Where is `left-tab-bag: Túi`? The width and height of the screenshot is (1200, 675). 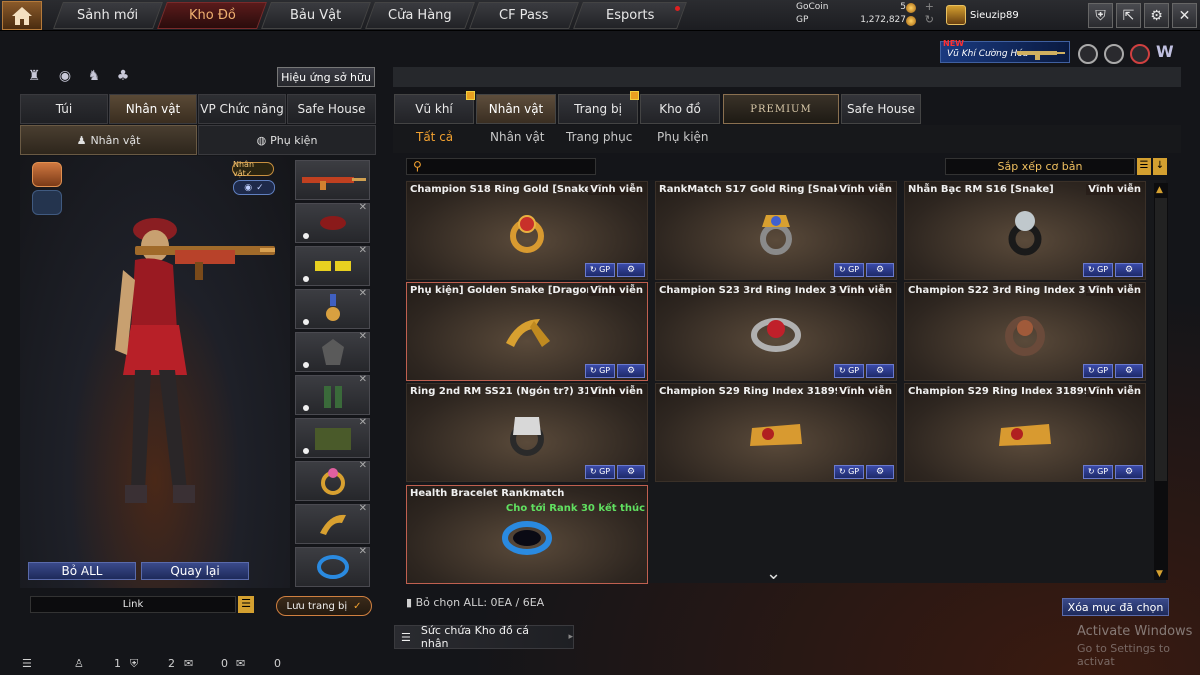 left-tab-bag: Túi is located at coordinates (64, 109).